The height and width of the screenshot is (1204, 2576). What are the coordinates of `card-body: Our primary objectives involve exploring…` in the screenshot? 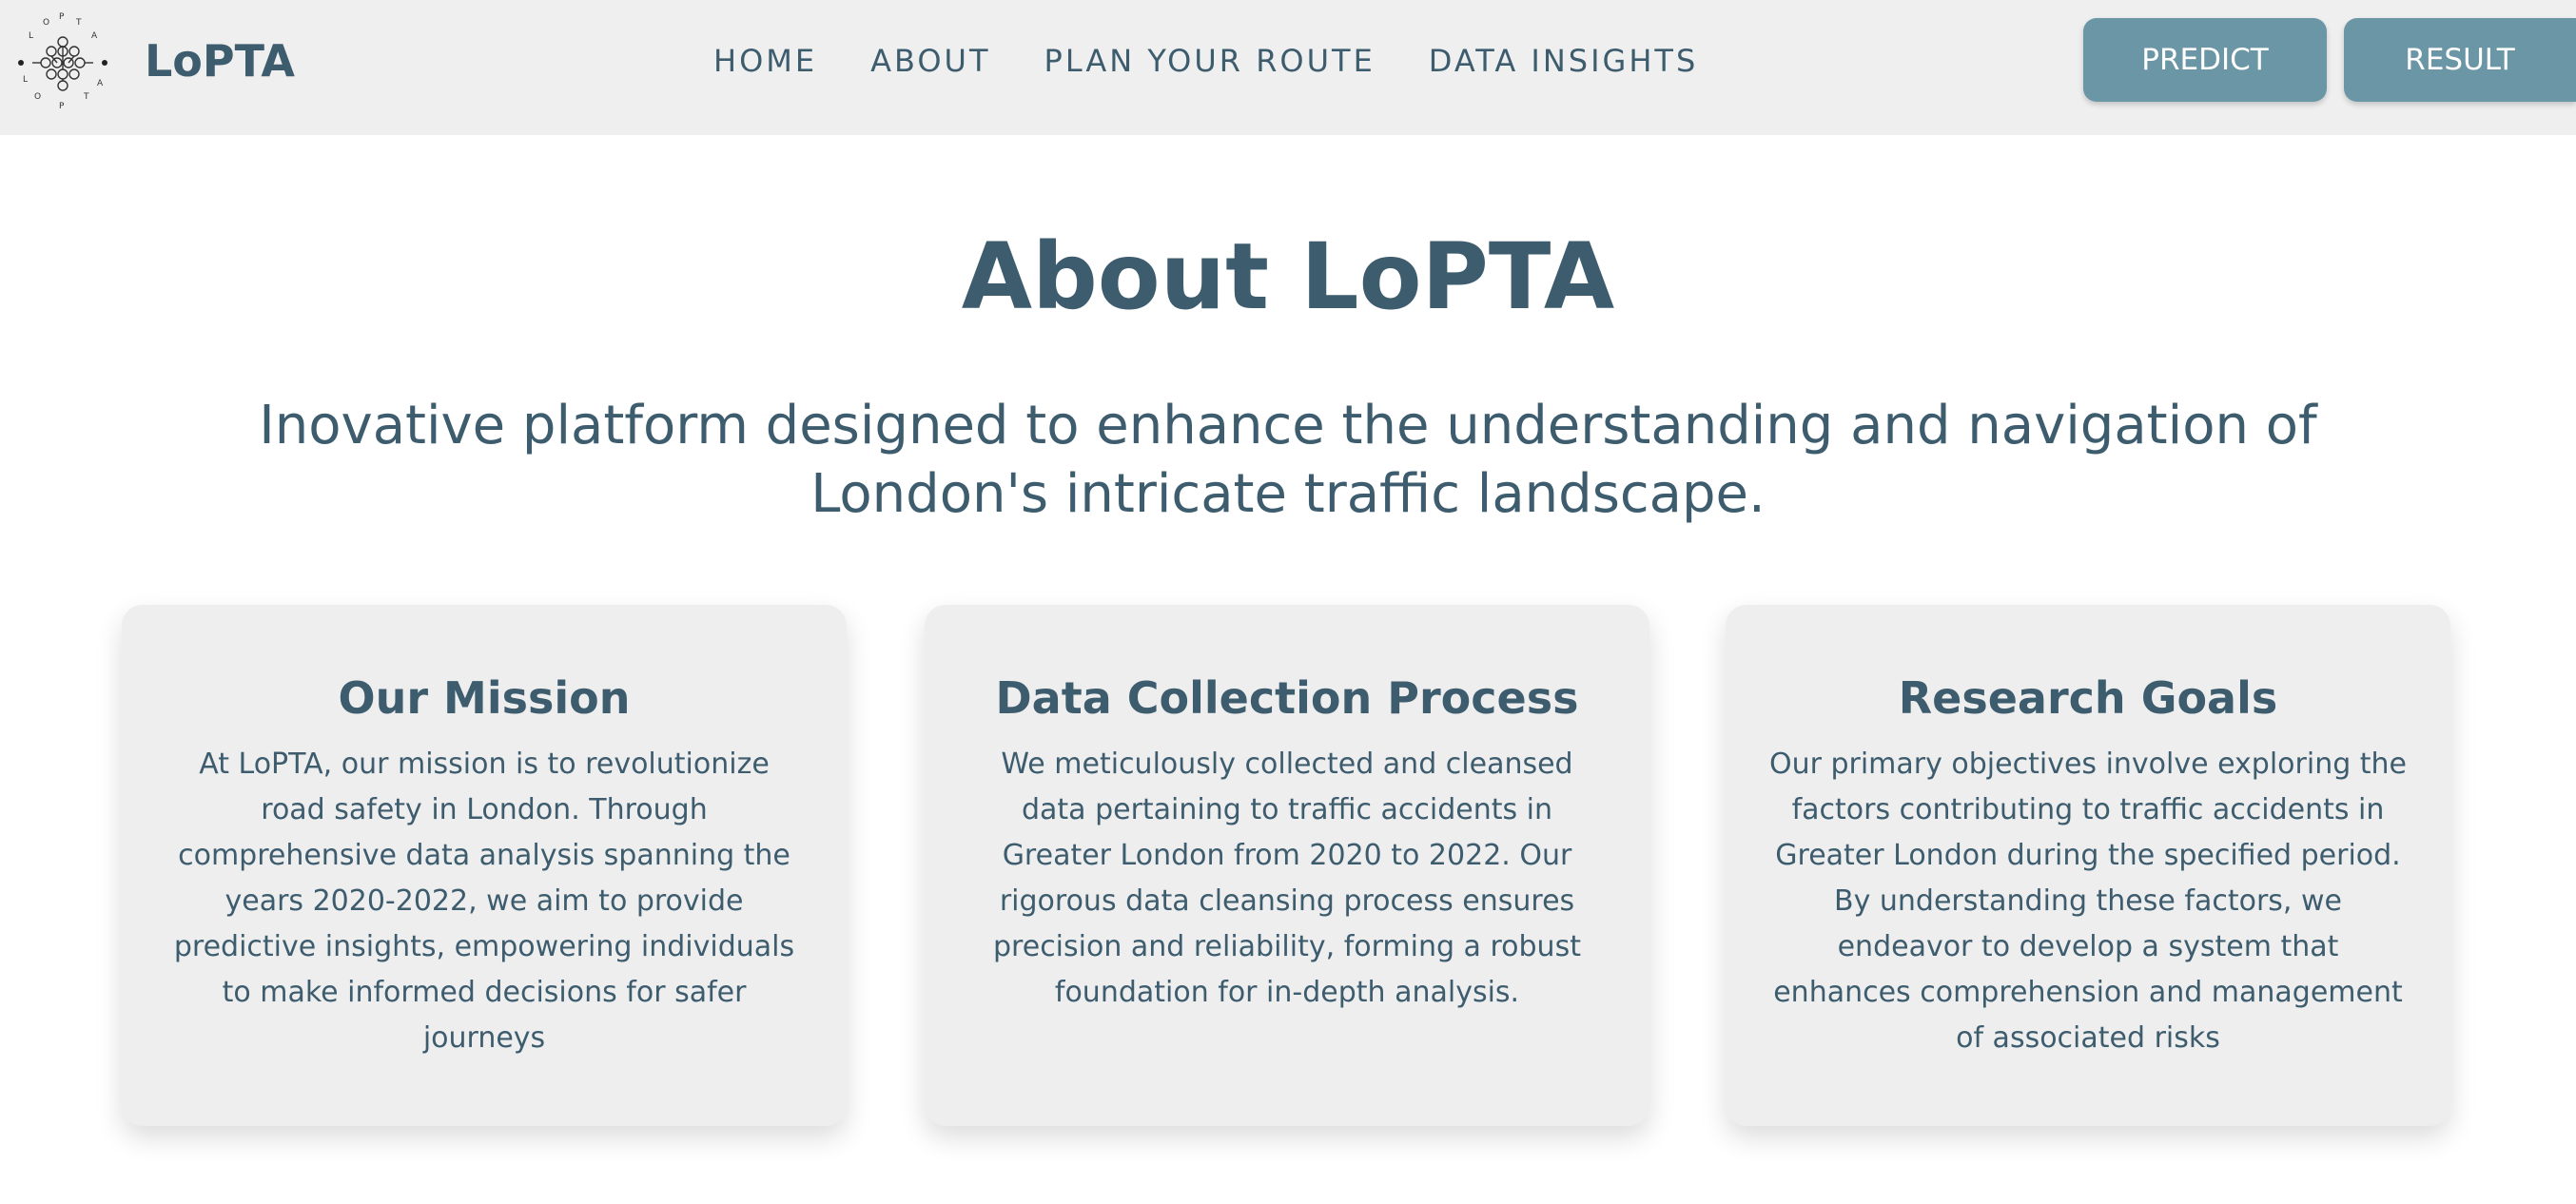 It's located at (2088, 902).